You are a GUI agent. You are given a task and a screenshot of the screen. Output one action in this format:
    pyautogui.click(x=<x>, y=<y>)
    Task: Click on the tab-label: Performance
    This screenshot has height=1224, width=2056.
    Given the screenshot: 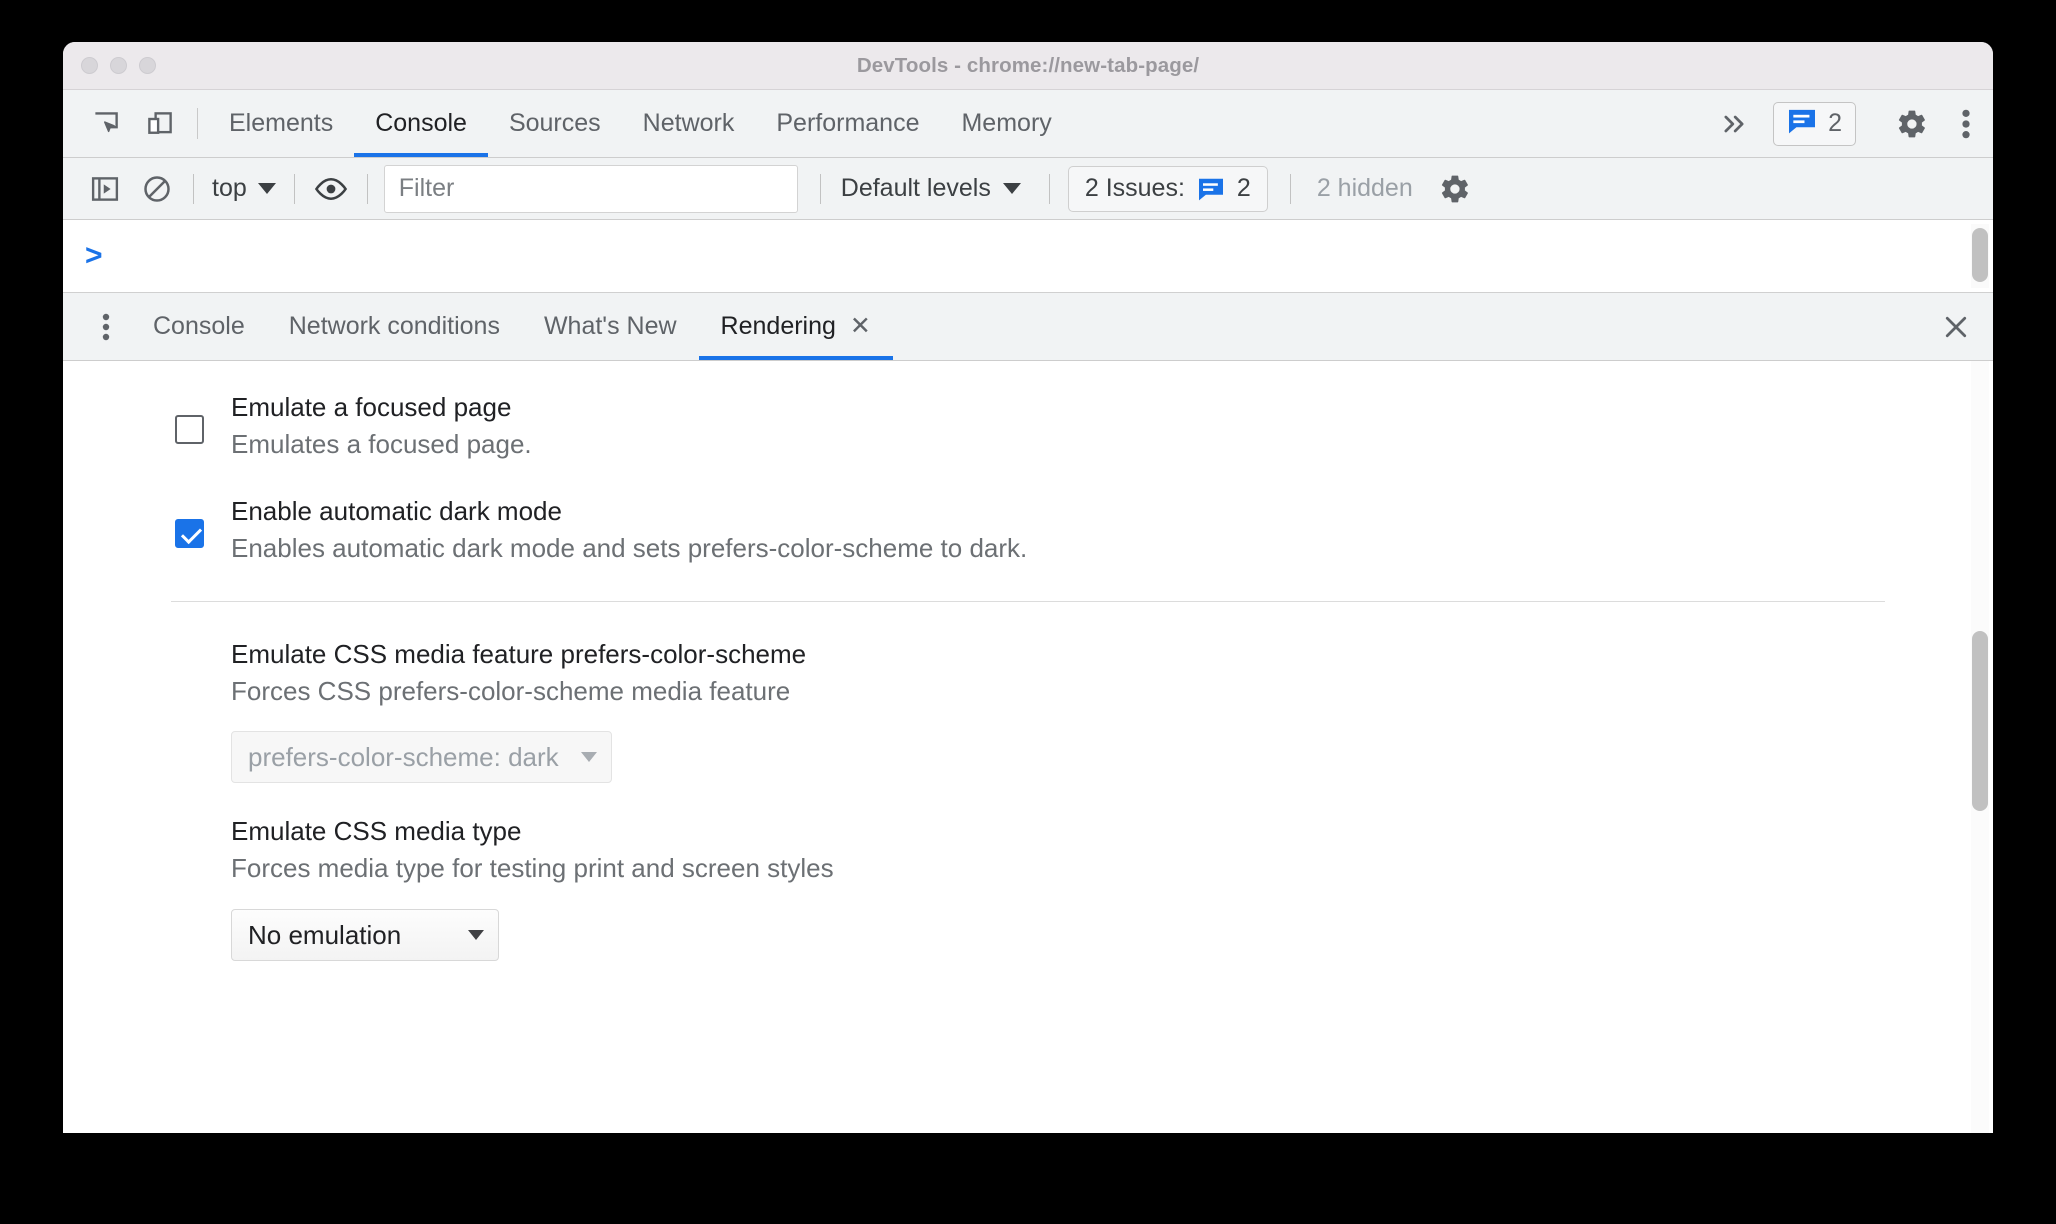 What is the action you would take?
    pyautogui.click(x=848, y=123)
    